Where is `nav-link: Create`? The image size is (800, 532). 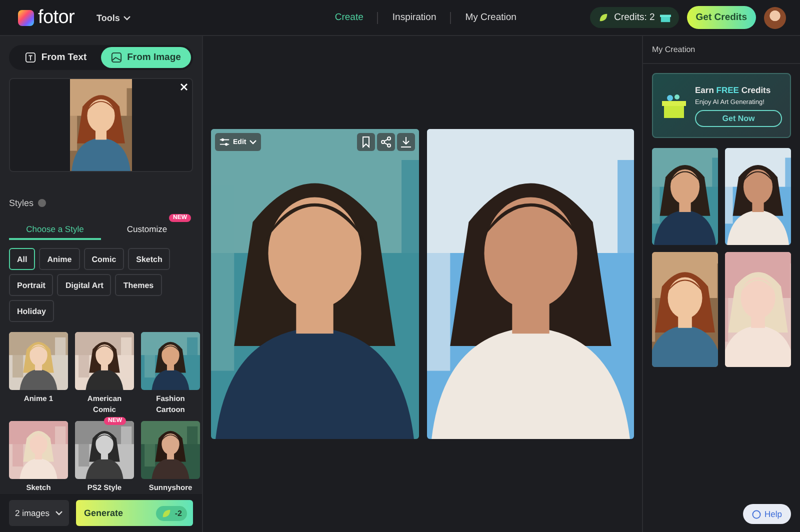
nav-link: Create is located at coordinates (349, 17).